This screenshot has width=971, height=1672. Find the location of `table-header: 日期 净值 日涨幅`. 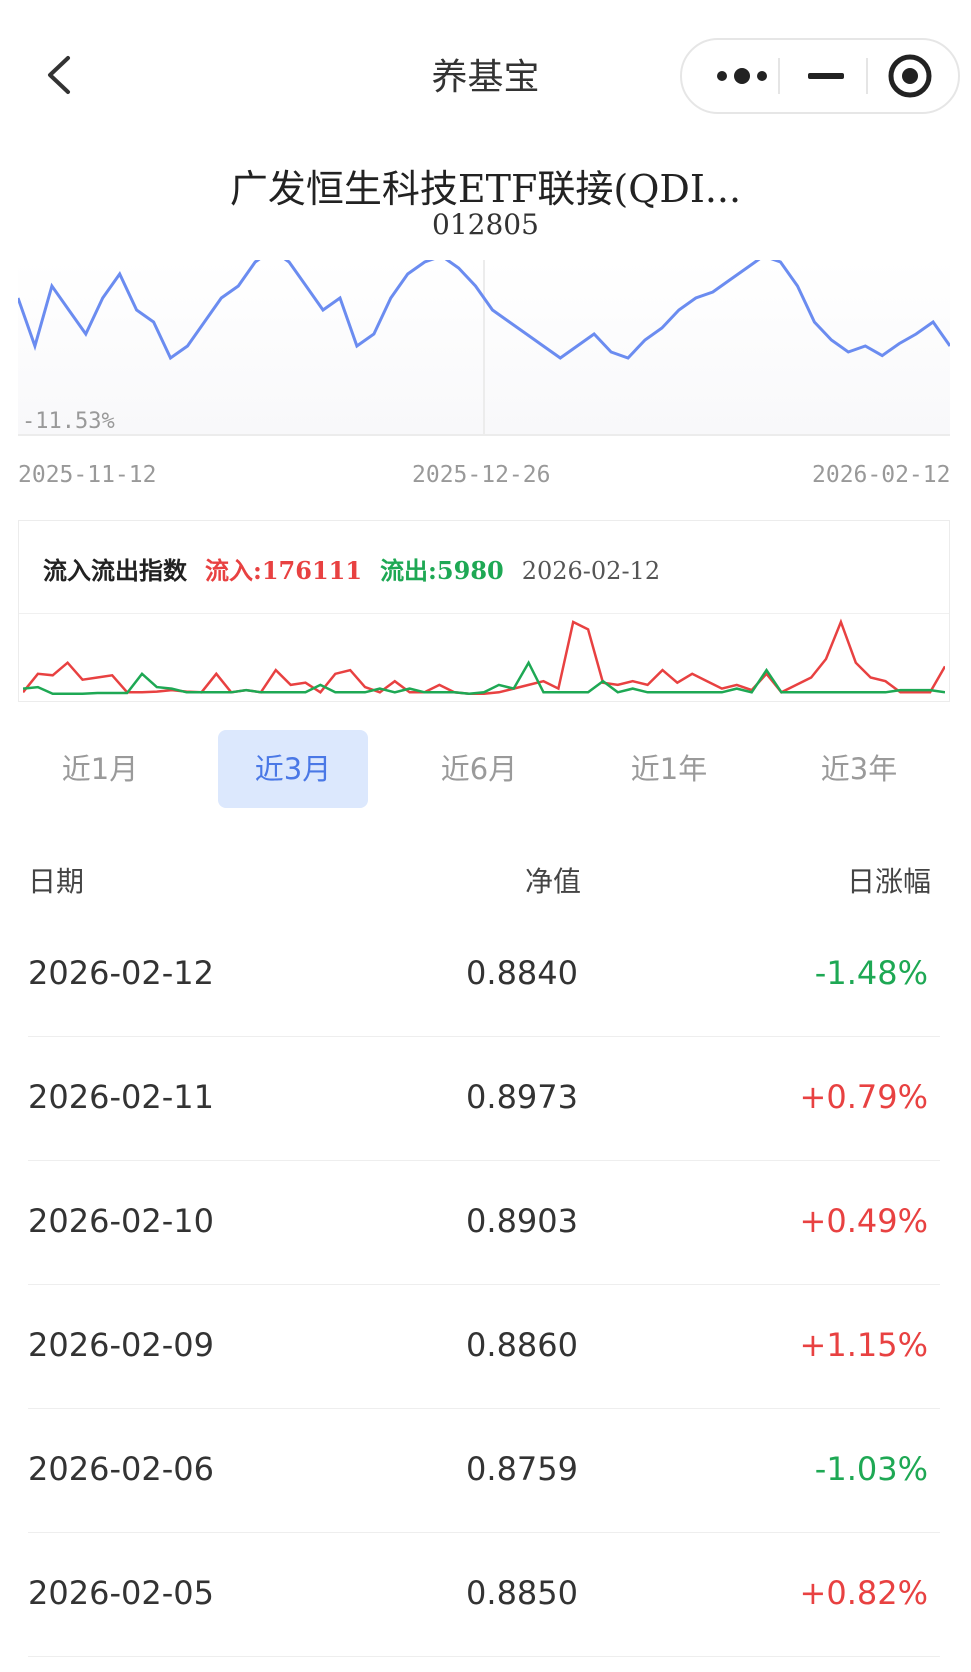

table-header: 日期 净值 日涨幅 is located at coordinates (485, 885).